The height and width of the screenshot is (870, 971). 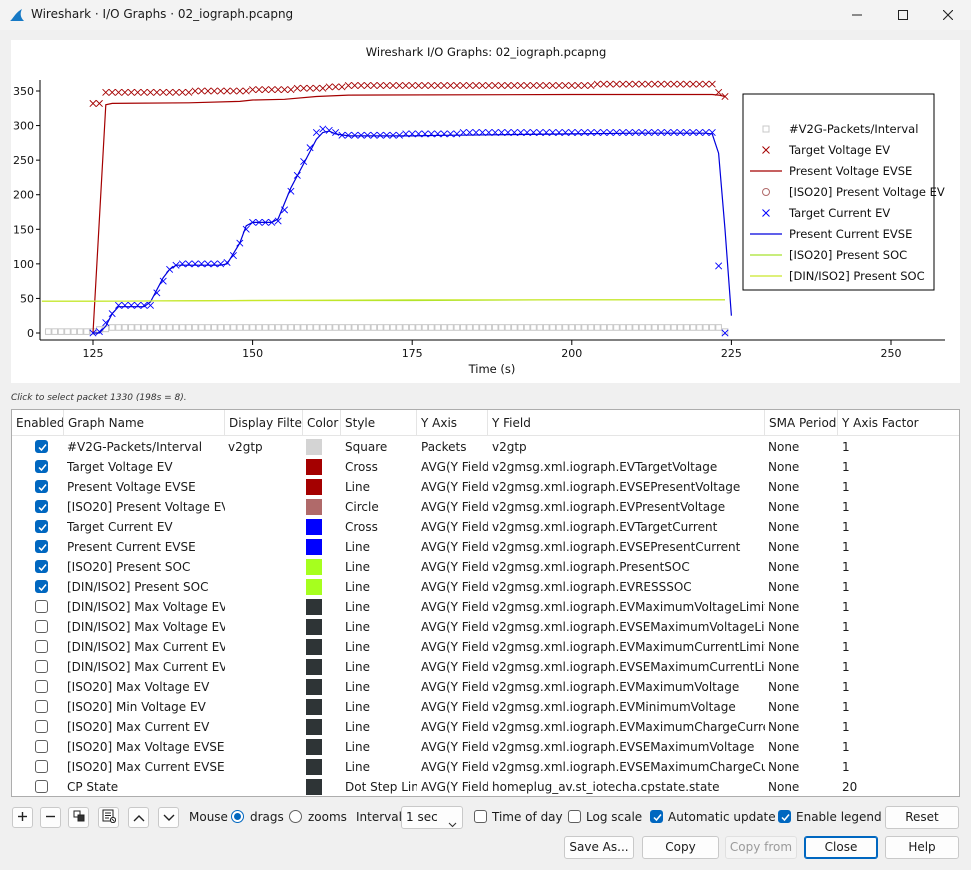 What do you see at coordinates (146, 587) in the screenshot?
I see `cell-graph-name: [DIN/ISO2] Present SOC` at bounding box center [146, 587].